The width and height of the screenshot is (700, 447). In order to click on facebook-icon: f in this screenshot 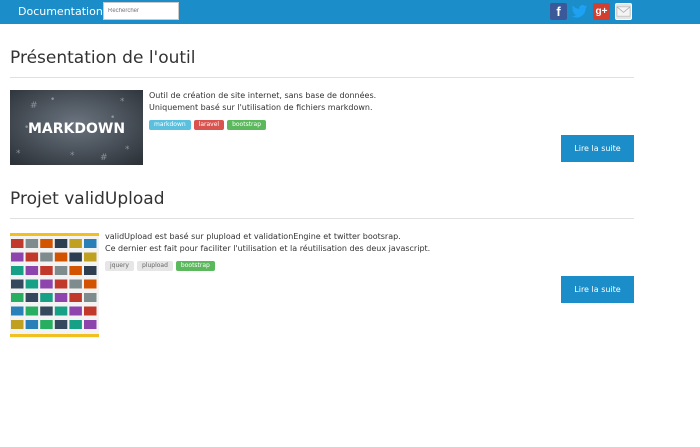, I will do `click(558, 11)`.